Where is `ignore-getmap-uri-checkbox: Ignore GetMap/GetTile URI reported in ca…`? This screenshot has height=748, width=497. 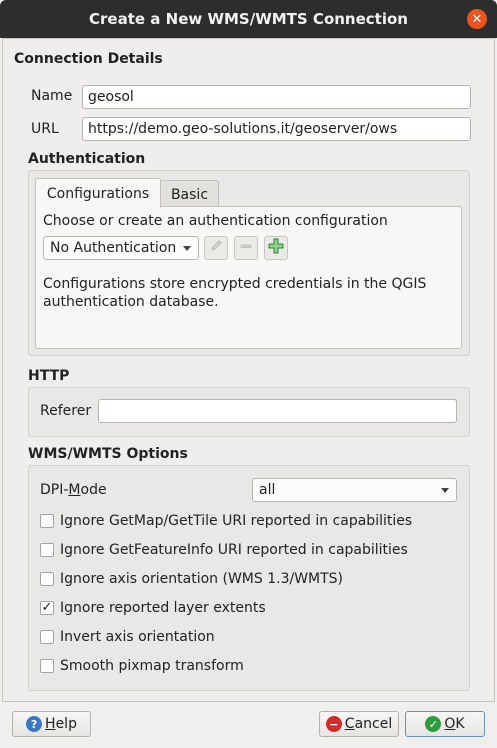
ignore-getmap-uri-checkbox: Ignore GetMap/GetTile URI reported in ca… is located at coordinates (226, 521).